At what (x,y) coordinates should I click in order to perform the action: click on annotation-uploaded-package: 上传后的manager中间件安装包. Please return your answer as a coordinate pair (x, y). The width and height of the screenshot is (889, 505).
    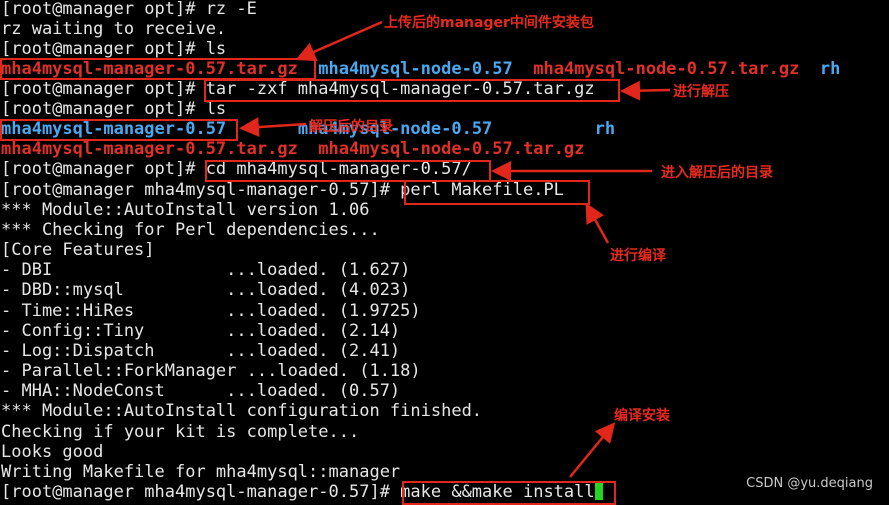
    Looking at the image, I should click on (489, 23).